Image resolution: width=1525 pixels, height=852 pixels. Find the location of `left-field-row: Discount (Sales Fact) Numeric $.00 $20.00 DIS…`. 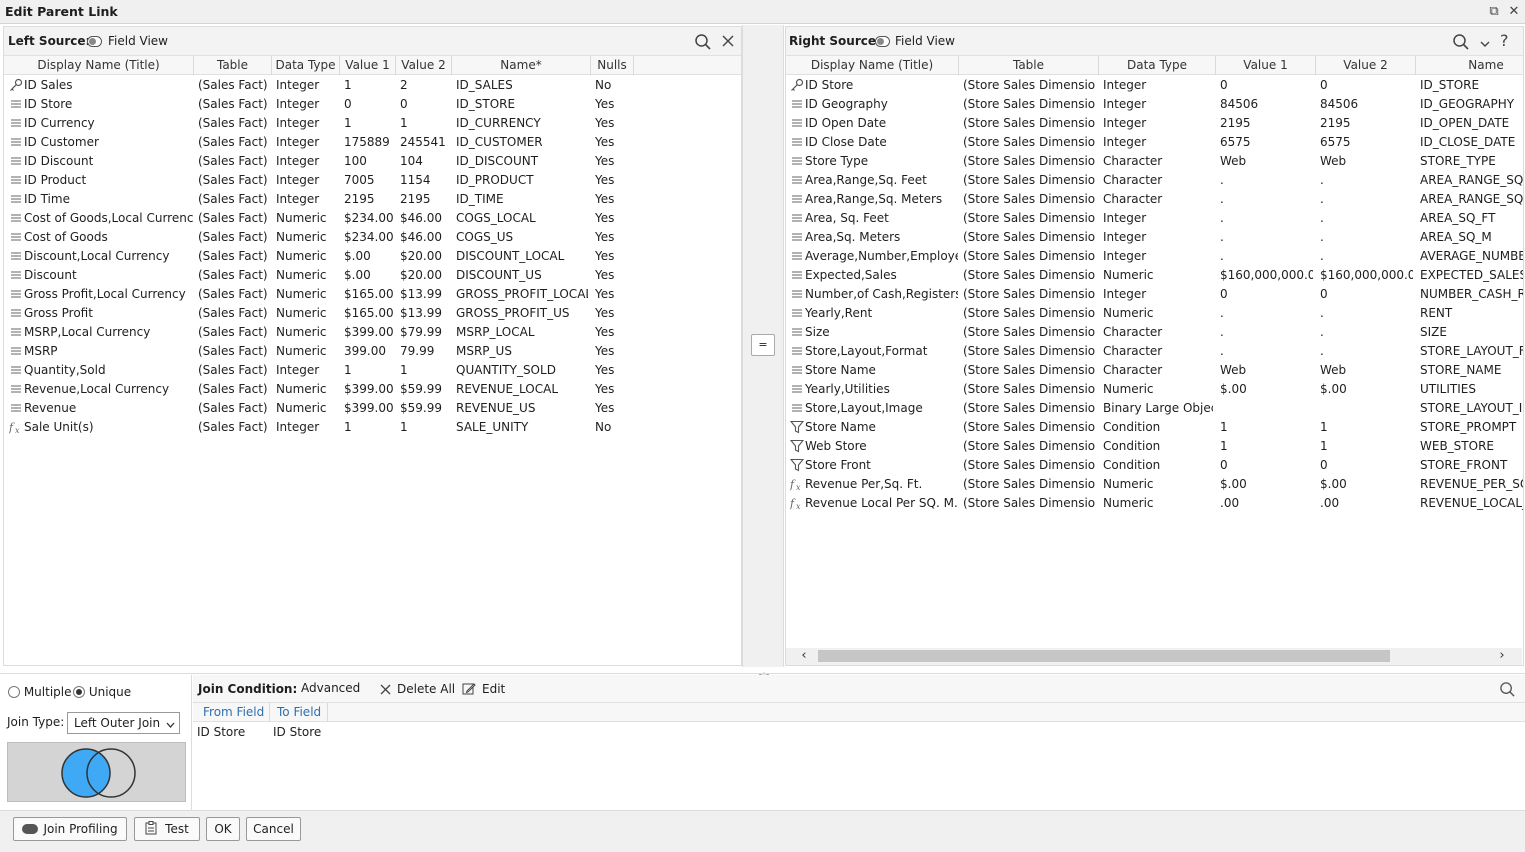

left-field-row: Discount (Sales Fact) Numeric $.00 $20.00 DIS… is located at coordinates (372, 274).